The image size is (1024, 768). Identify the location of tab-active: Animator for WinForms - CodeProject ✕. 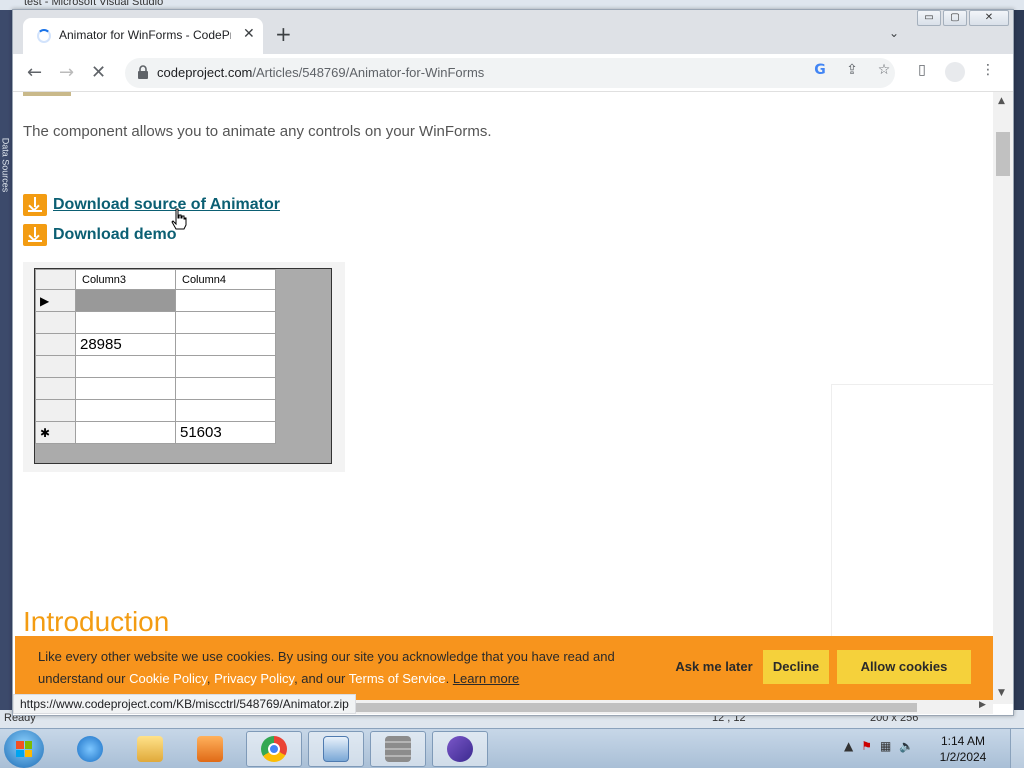
(143, 36).